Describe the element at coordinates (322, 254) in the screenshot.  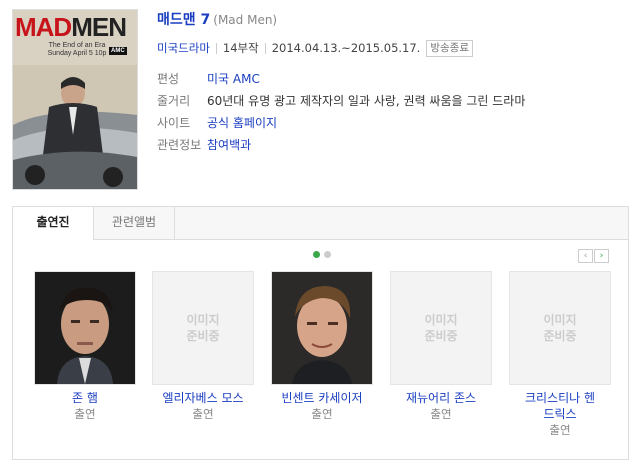
I see `page-indicator` at that location.